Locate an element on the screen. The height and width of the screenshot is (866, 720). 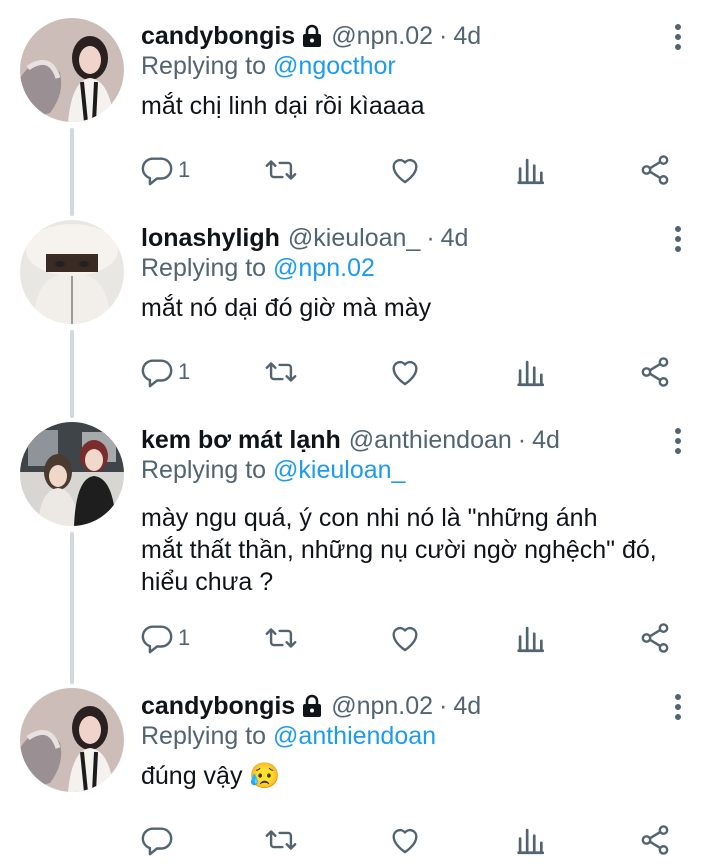
replying-to: Replying to @anthiendoan is located at coordinates (288, 736).